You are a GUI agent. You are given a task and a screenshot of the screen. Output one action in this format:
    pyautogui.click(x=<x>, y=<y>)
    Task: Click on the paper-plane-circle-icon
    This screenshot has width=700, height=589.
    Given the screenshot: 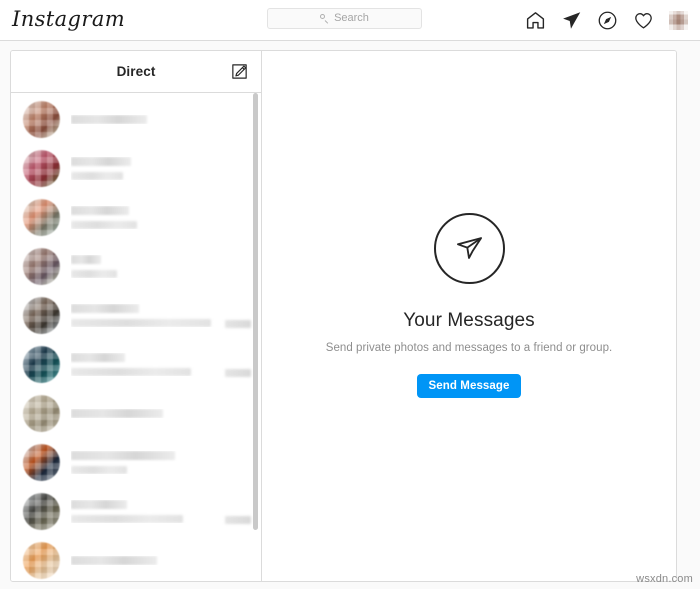 What is the action you would take?
    pyautogui.click(x=469, y=248)
    